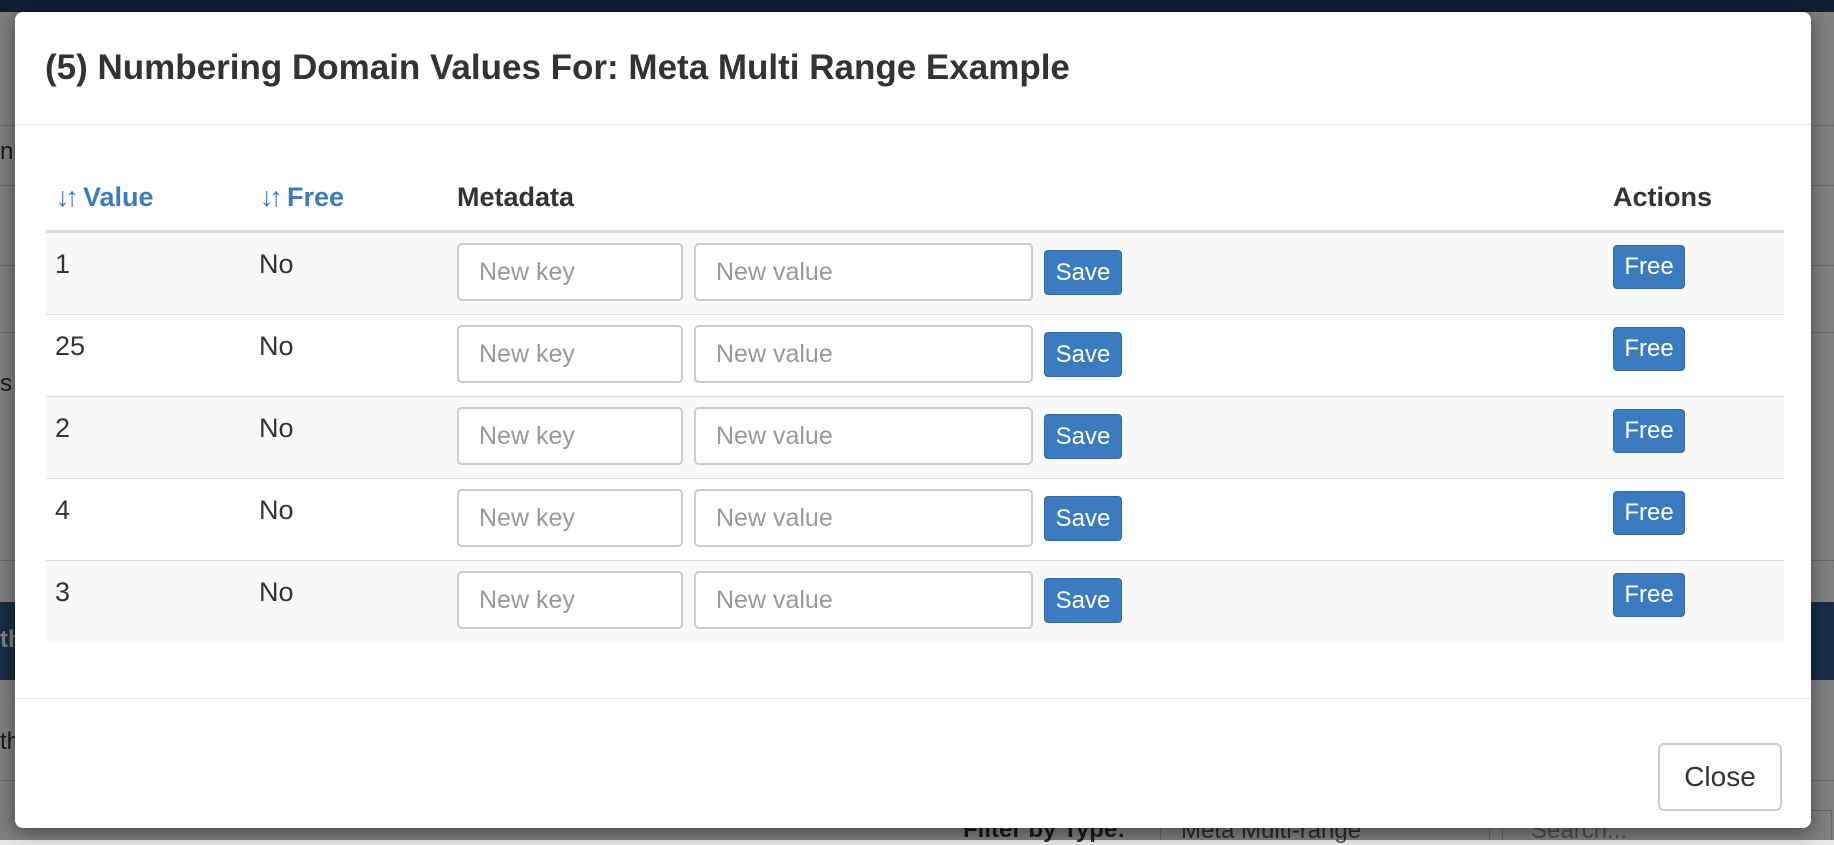  I want to click on column-header-value: ↓↑ Value, so click(105, 197).